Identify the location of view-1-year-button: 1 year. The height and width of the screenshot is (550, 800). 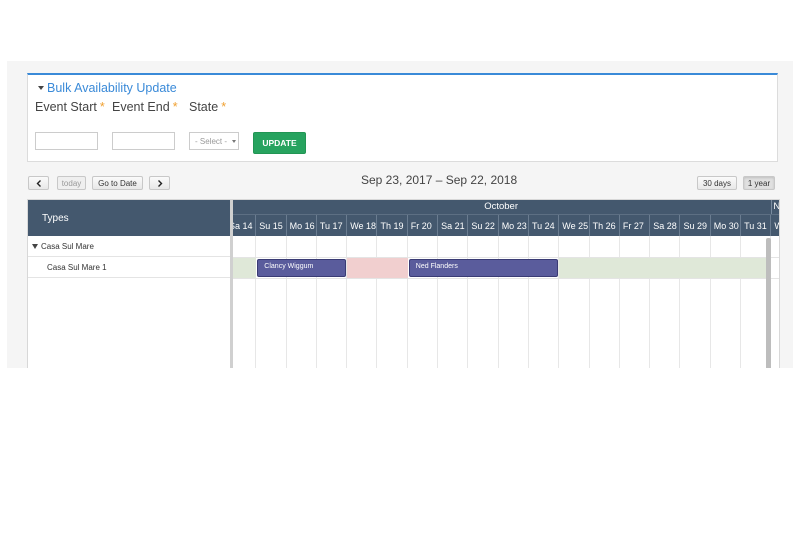
(759, 183).